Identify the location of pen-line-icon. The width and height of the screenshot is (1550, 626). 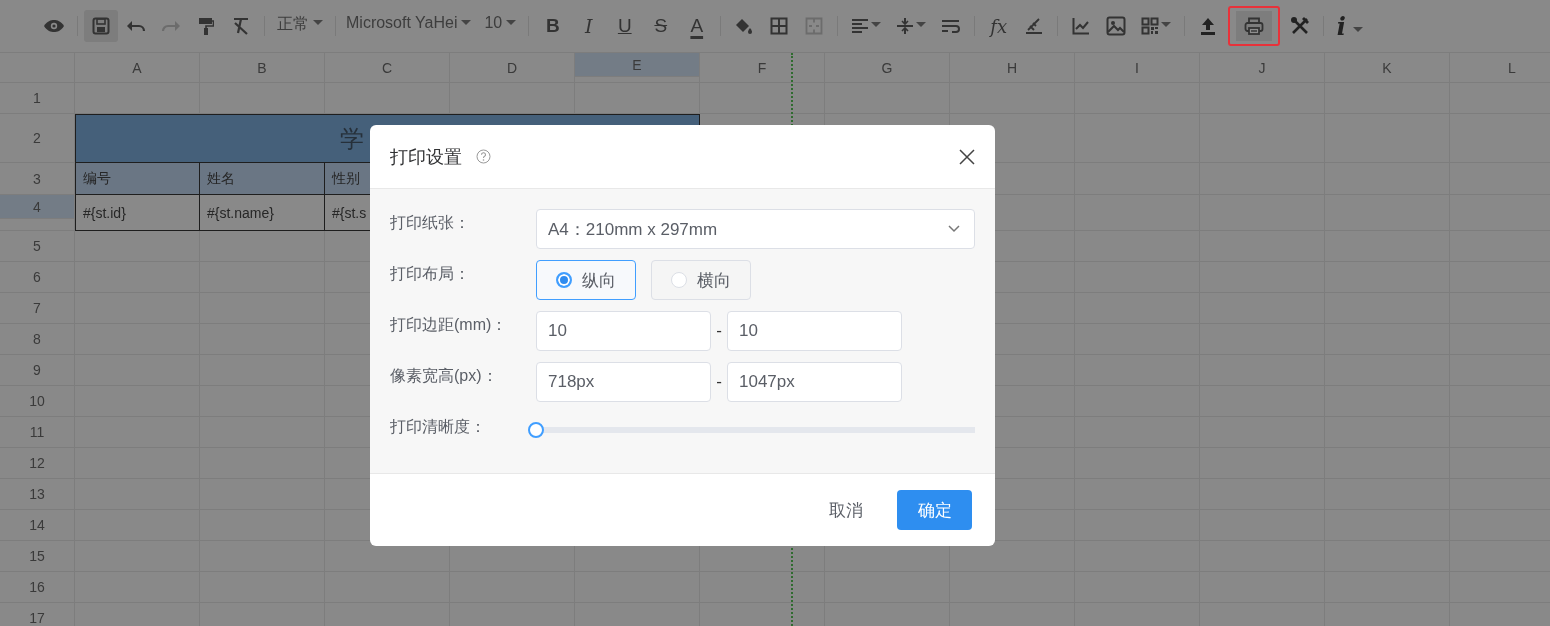
(1034, 26).